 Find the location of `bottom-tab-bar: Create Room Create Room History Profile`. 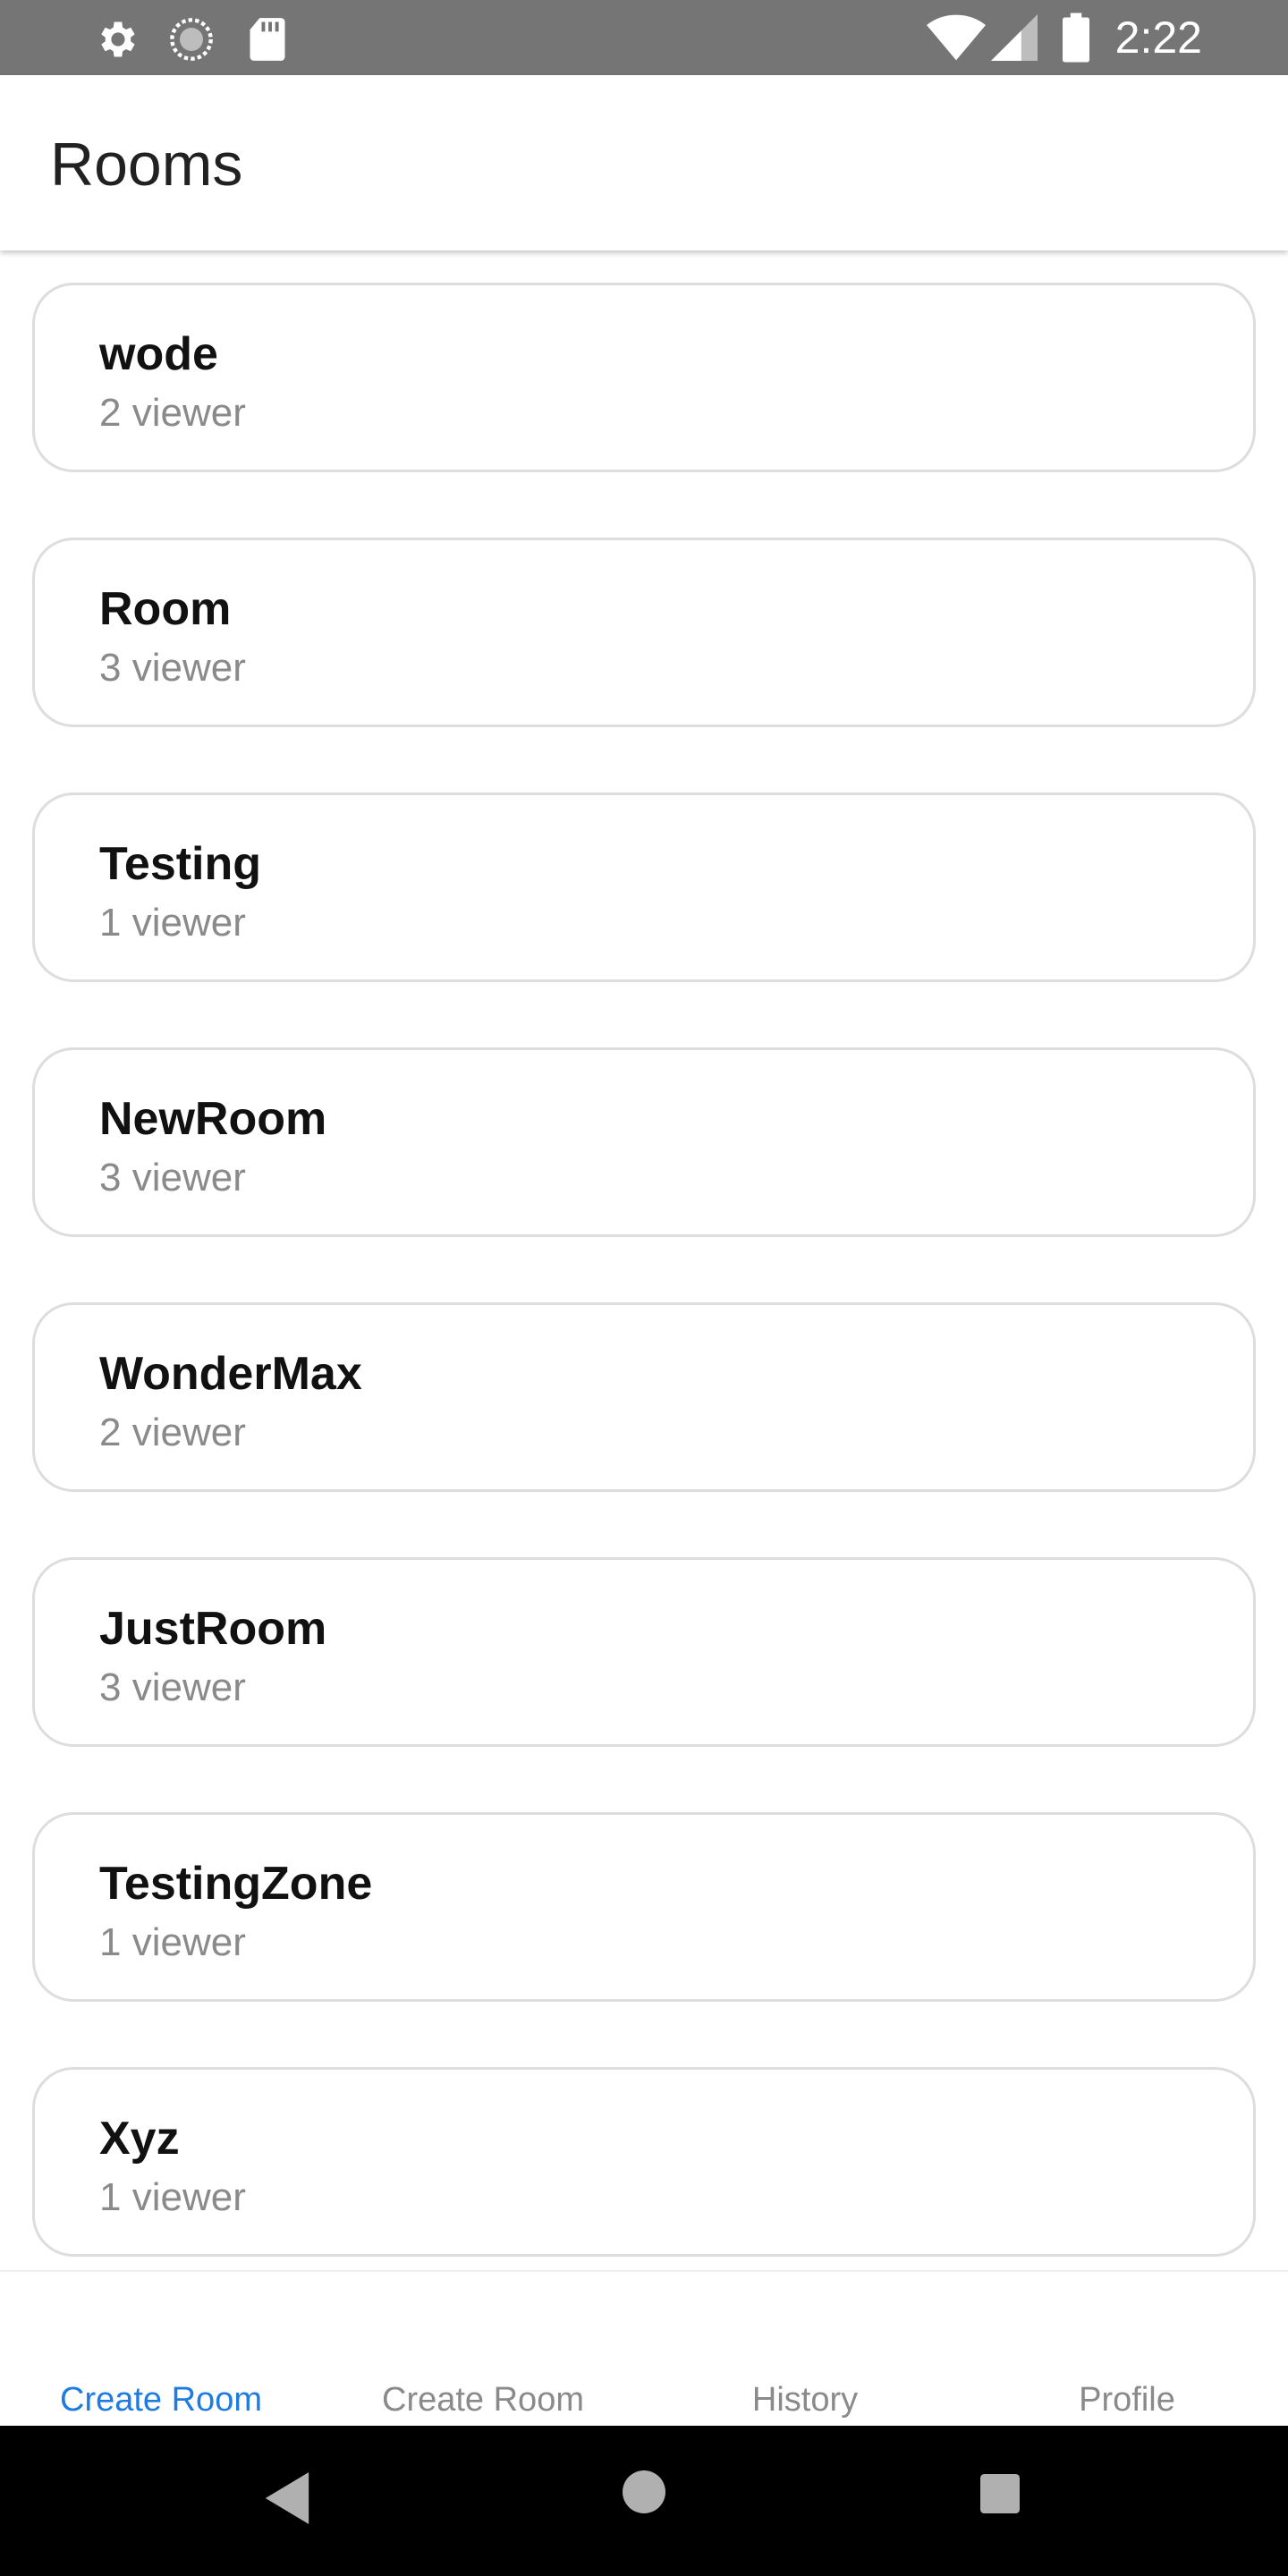

bottom-tab-bar: Create Room Create Room History Profile is located at coordinates (644, 2348).